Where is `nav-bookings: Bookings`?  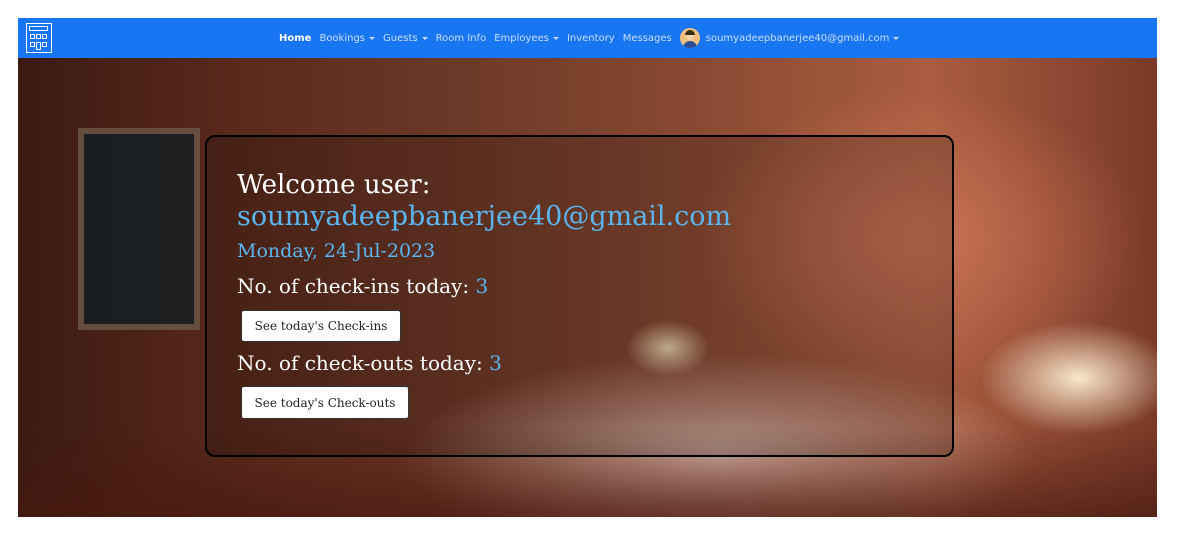 nav-bookings: Bookings is located at coordinates (347, 38).